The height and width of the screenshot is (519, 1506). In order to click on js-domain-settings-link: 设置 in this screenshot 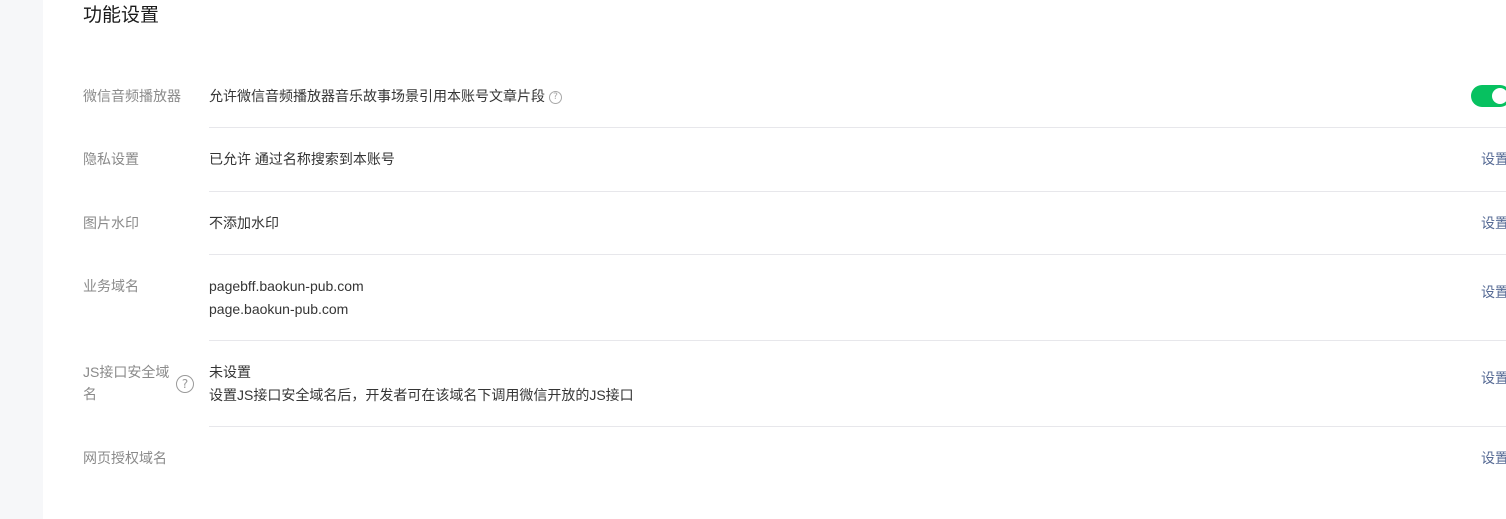, I will do `click(1493, 378)`.